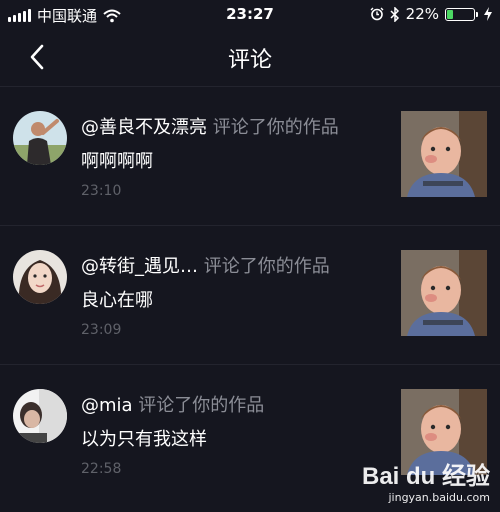  What do you see at coordinates (225, 434) in the screenshot?
I see `comment-body: @mia 评论了你的作品 以为只有我这样 22:58` at bounding box center [225, 434].